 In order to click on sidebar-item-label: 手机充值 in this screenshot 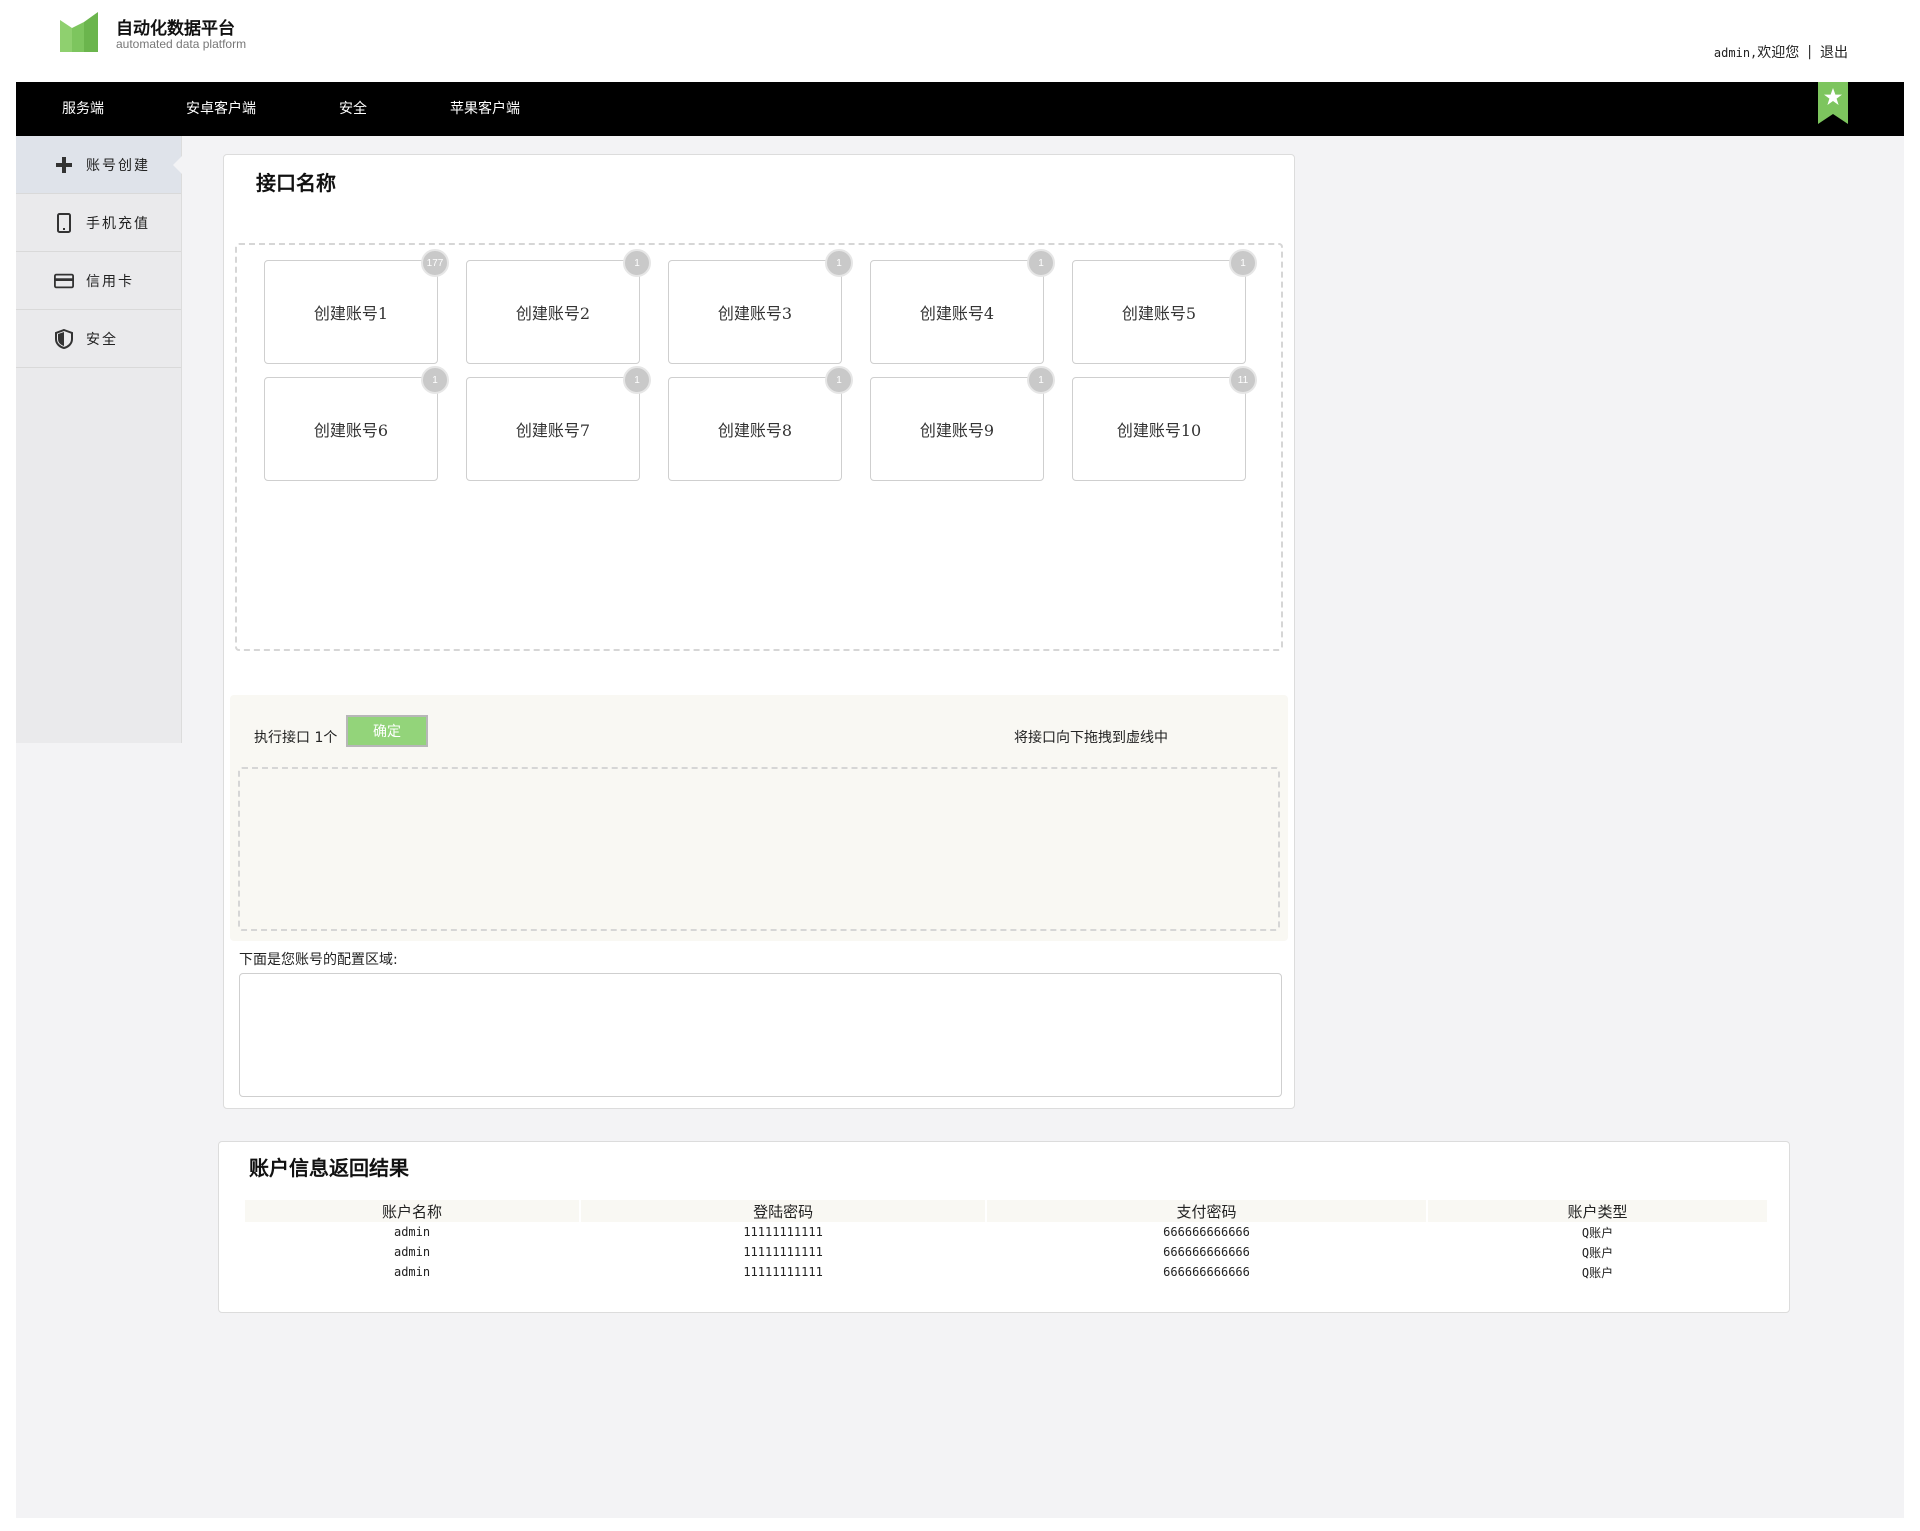, I will do `click(118, 223)`.